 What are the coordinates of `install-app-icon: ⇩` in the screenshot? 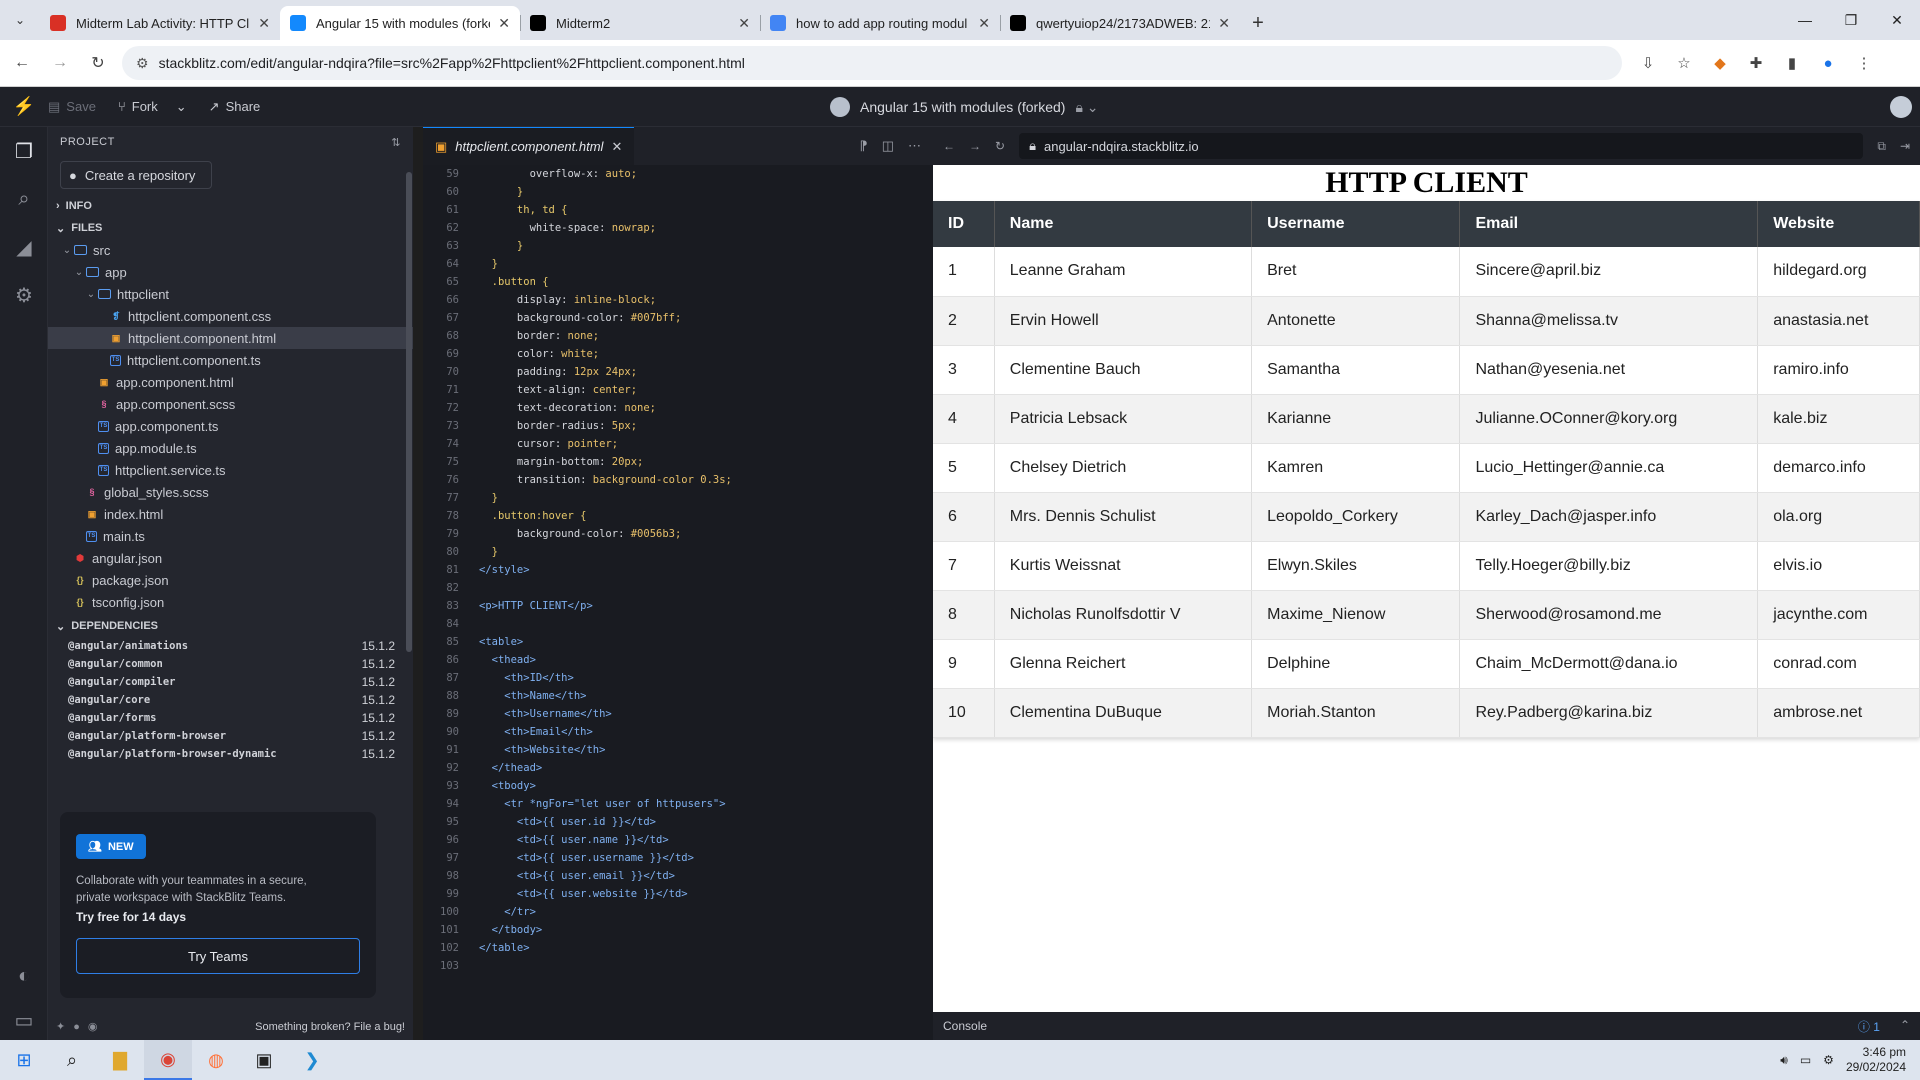 It's located at (1648, 63).